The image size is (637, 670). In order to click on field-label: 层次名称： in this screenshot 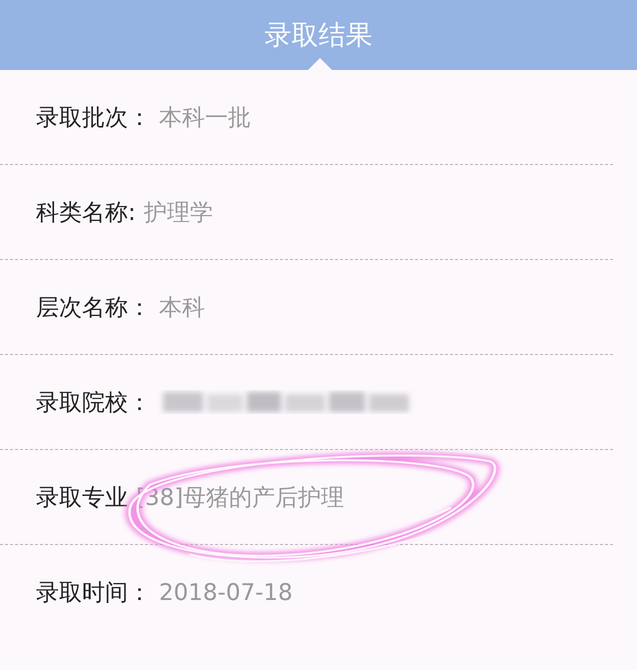, I will do `click(93, 308)`.